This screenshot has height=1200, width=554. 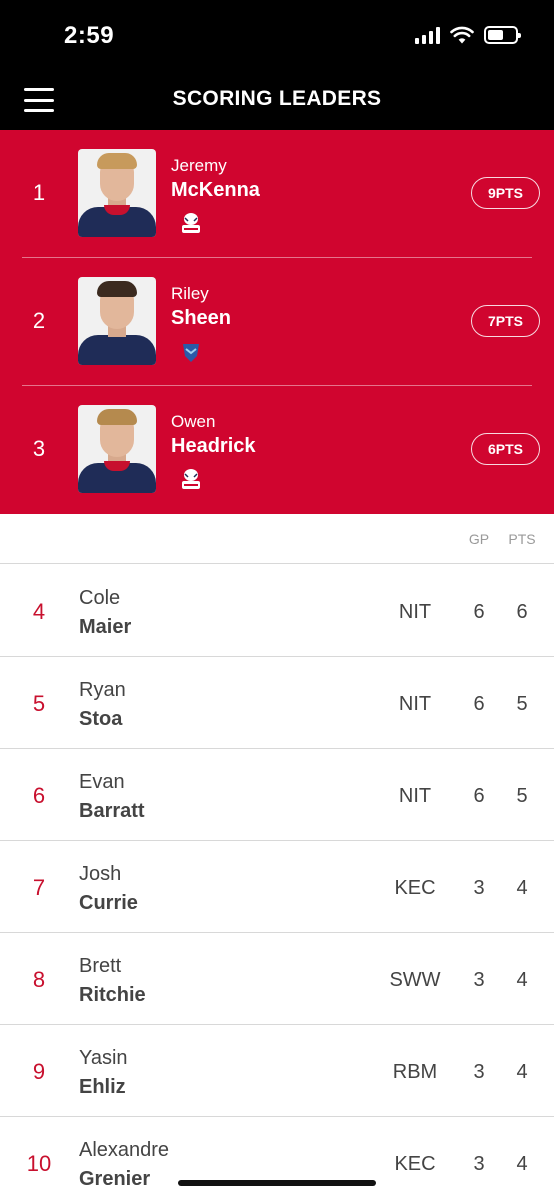 What do you see at coordinates (277, 194) in the screenshot?
I see `leader-row-1: 1 Jeremy McKenna 9PTS` at bounding box center [277, 194].